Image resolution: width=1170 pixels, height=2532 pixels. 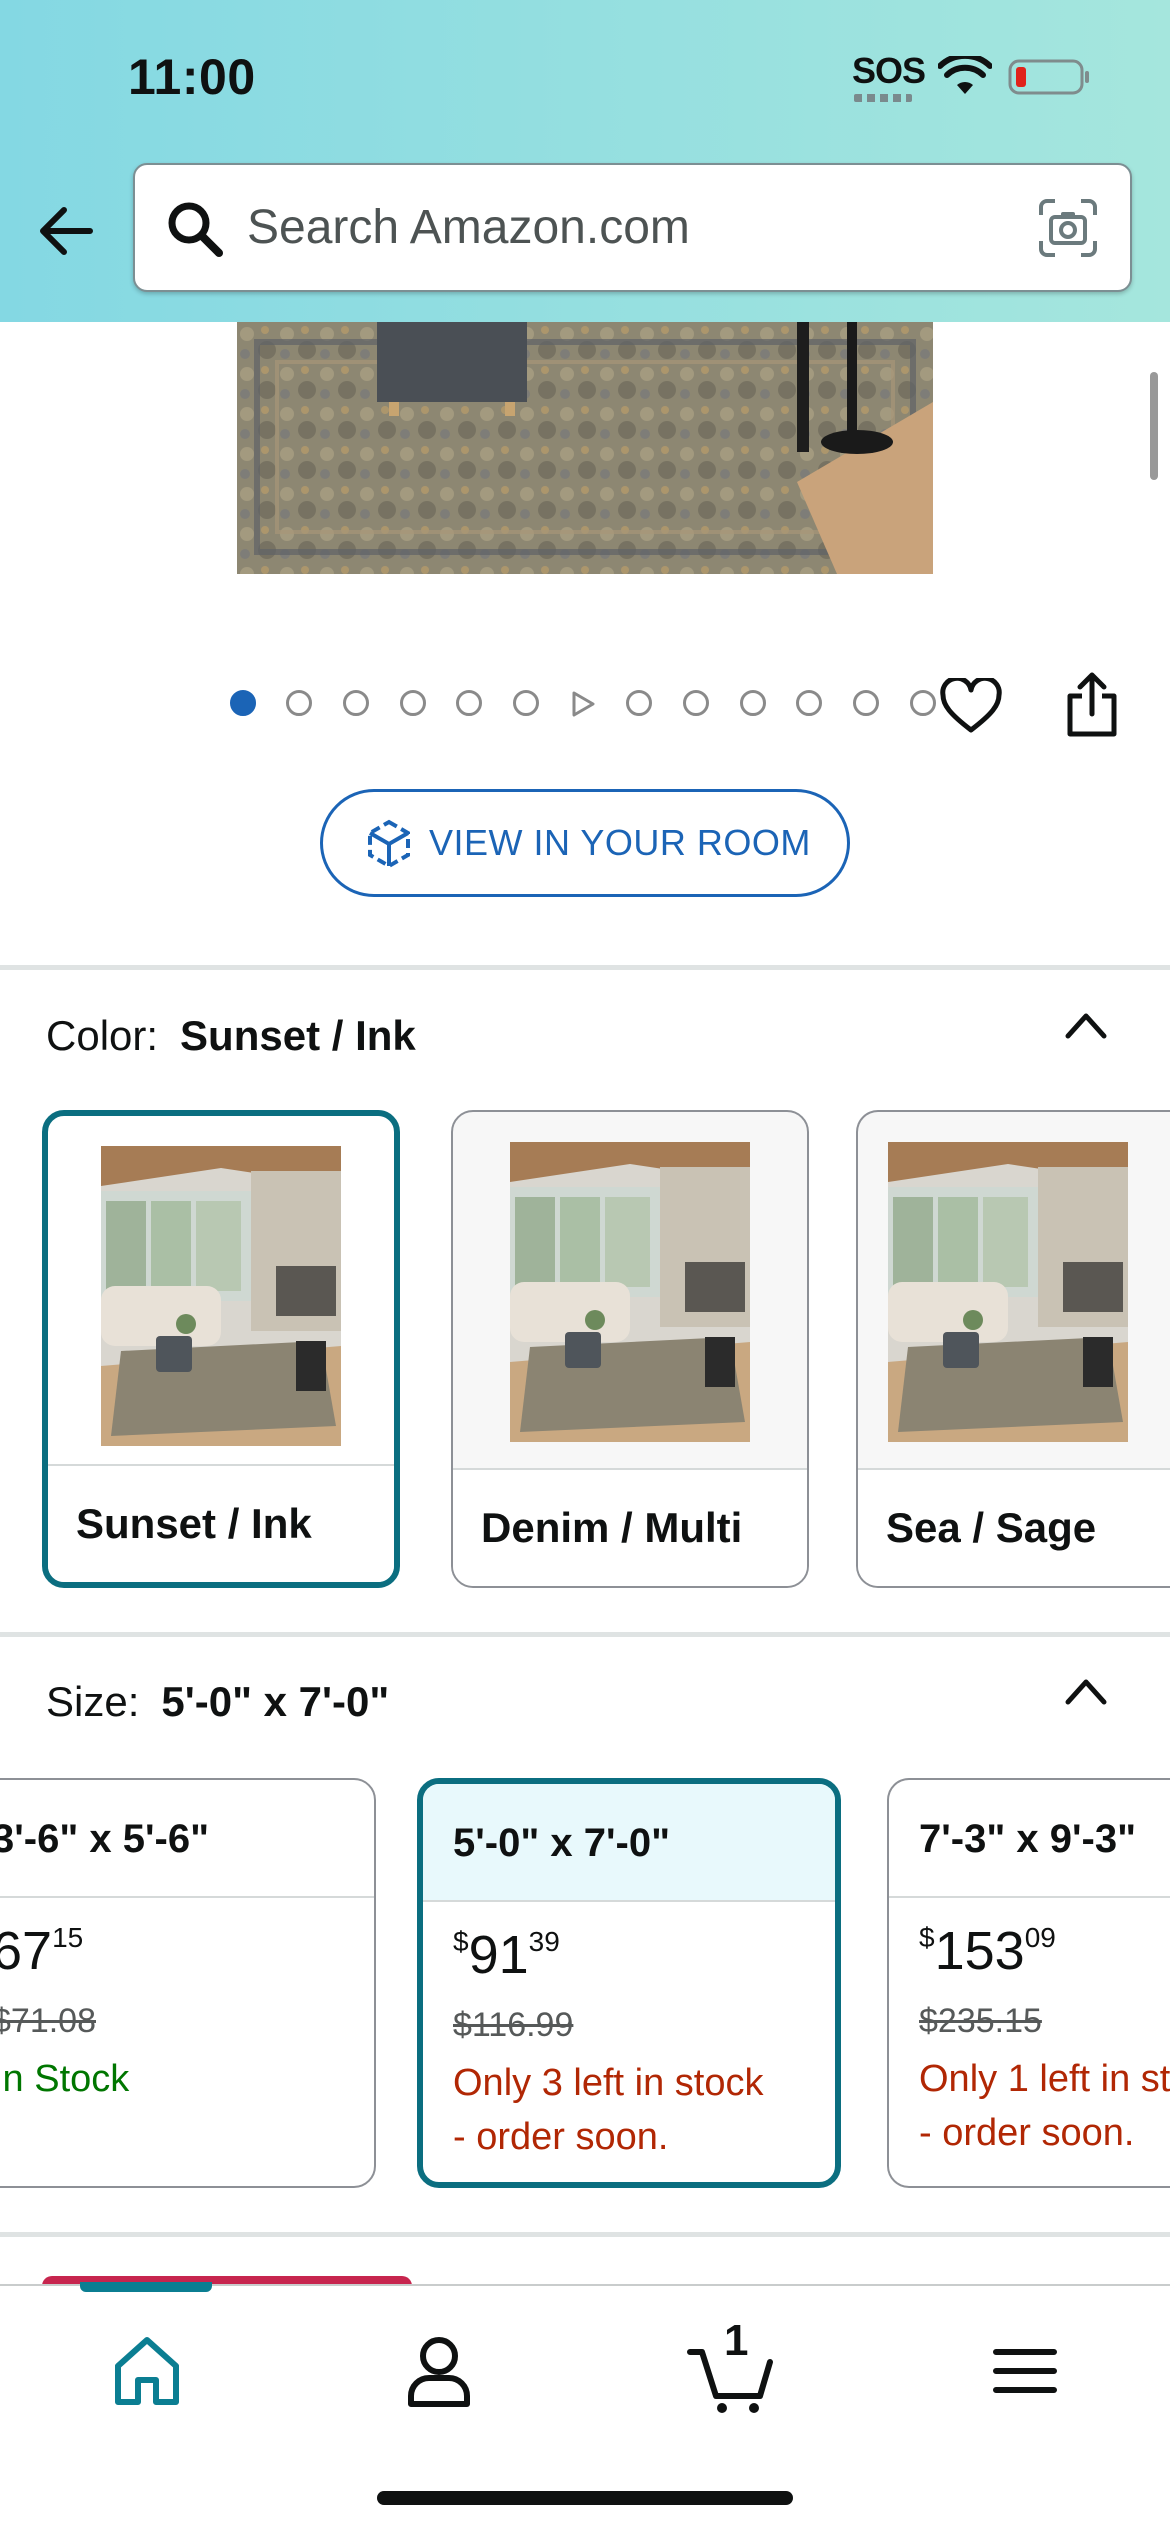 I want to click on home-indicator, so click(x=585, y=2498).